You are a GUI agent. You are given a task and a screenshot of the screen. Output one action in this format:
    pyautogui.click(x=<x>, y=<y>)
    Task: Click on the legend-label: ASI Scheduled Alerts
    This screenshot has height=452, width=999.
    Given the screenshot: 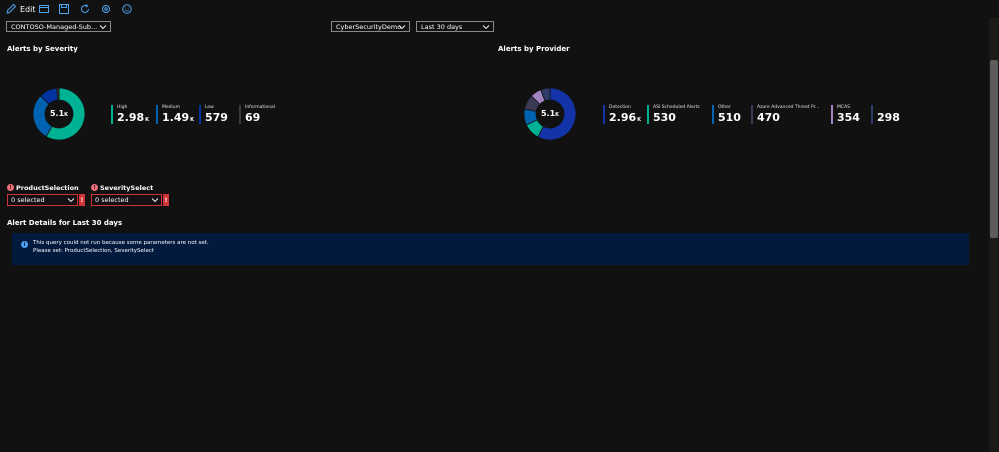 What is the action you would take?
    pyautogui.click(x=676, y=107)
    